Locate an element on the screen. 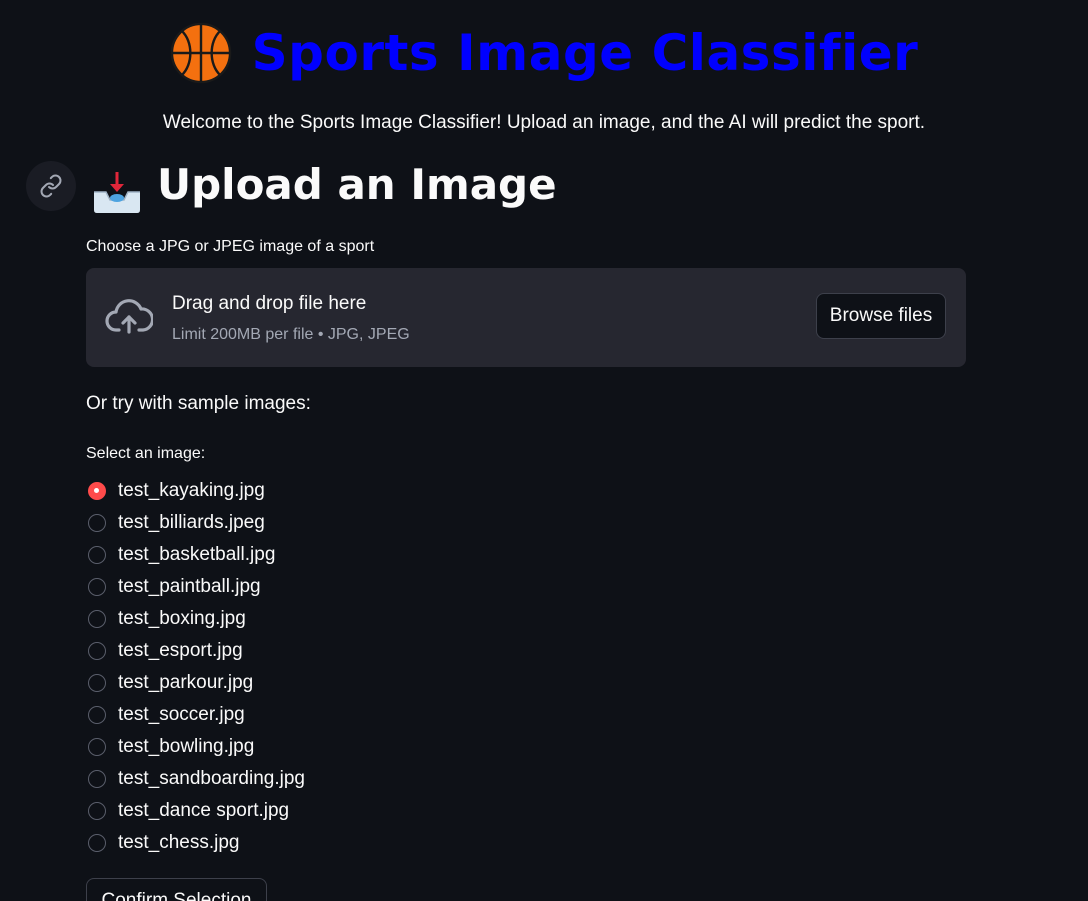 This screenshot has width=1088, height=901. radio-option: test_kayaking.jpg is located at coordinates (196, 491).